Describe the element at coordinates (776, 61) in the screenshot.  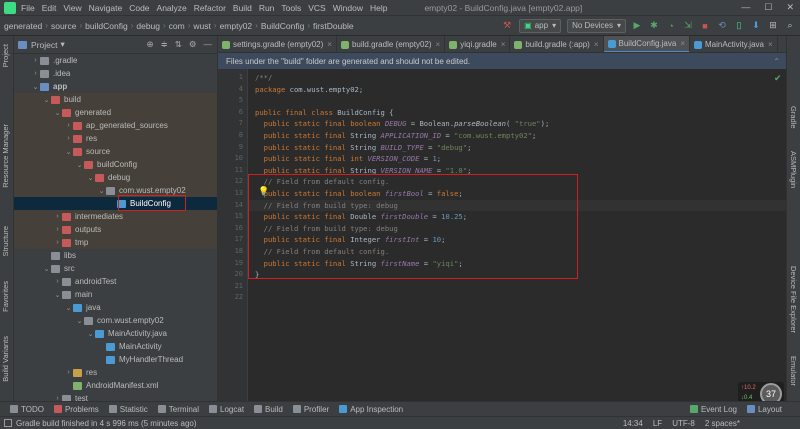
I see `close-icon: ⌃` at that location.